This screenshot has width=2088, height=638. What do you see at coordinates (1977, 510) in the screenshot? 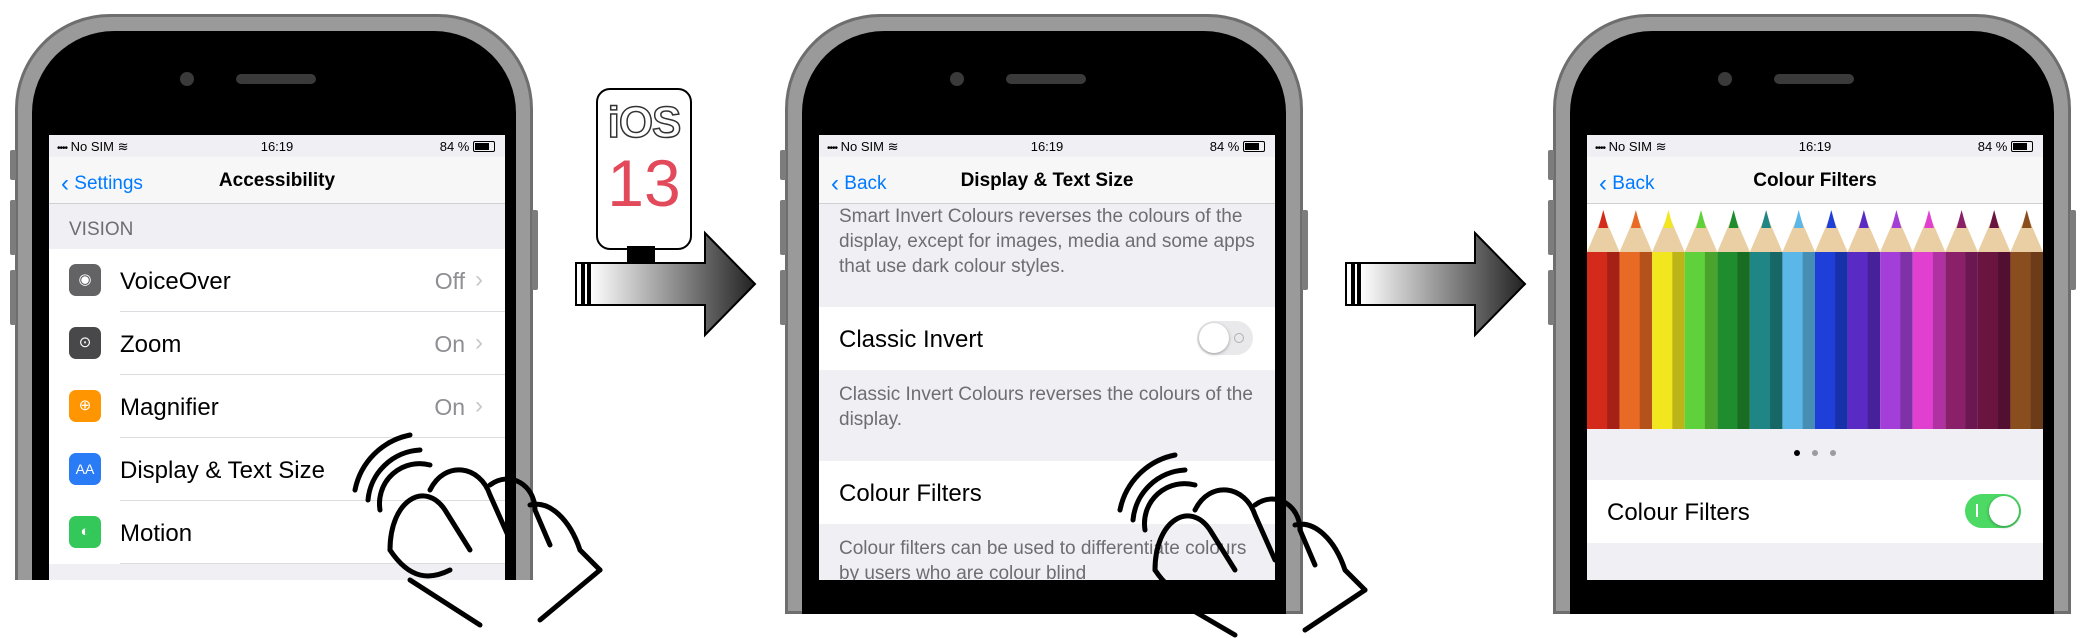
I see `toggle-on-indicator` at bounding box center [1977, 510].